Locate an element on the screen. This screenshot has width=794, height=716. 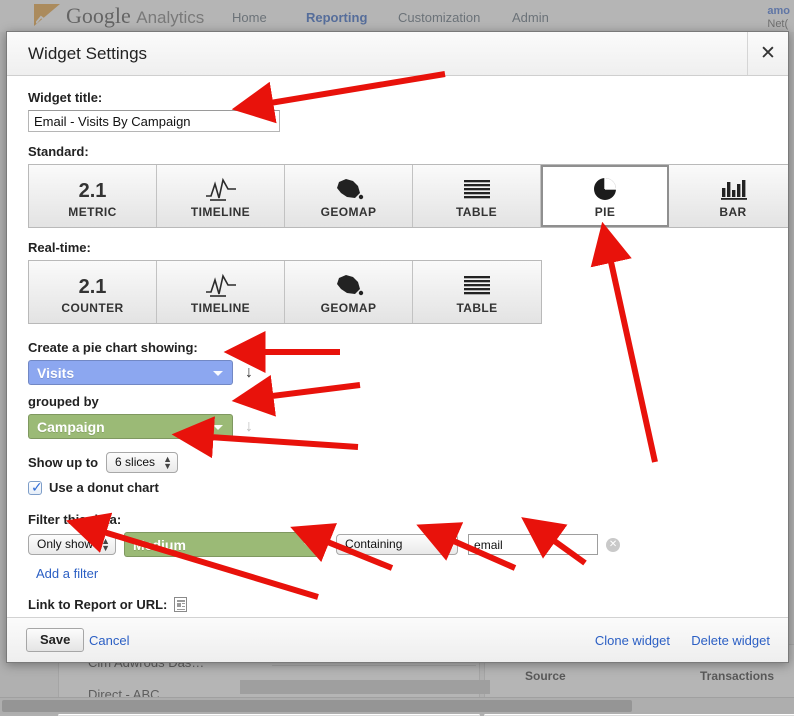
dialog-header: Widget Settings ✕ is located at coordinates (397, 54).